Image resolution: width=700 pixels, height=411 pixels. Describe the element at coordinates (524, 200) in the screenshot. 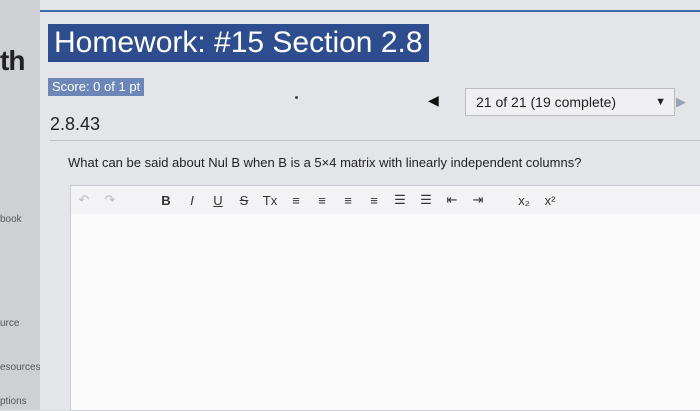

I see `subscript-button: x₂` at that location.